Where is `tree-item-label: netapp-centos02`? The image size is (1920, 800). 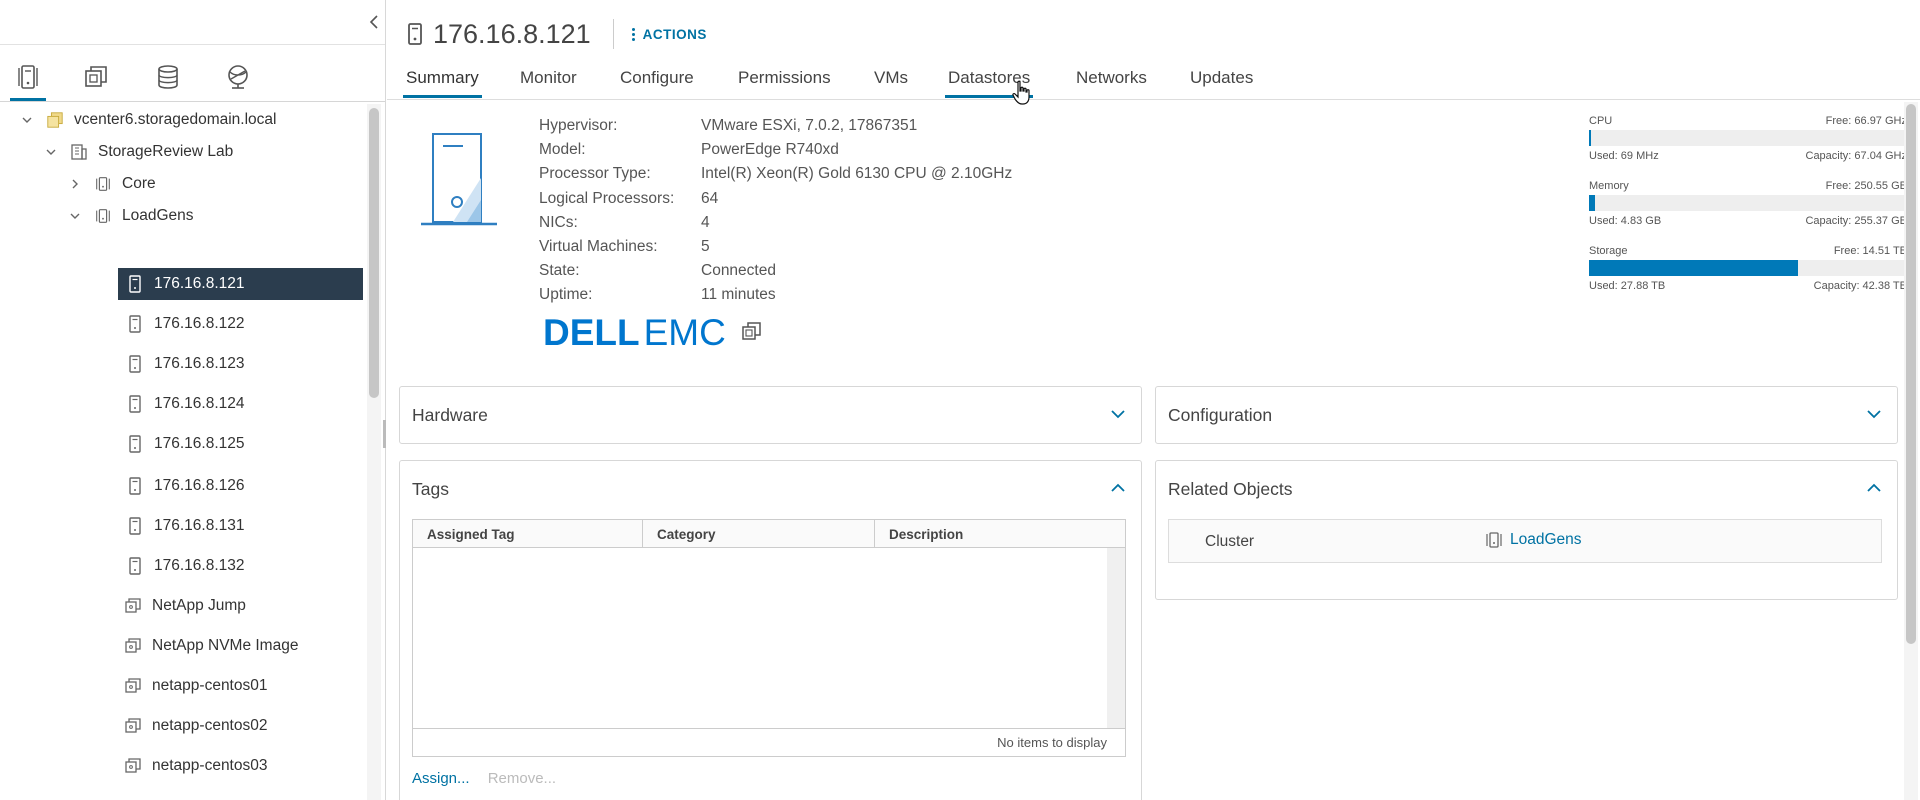
tree-item-label: netapp-centos02 is located at coordinates (210, 725).